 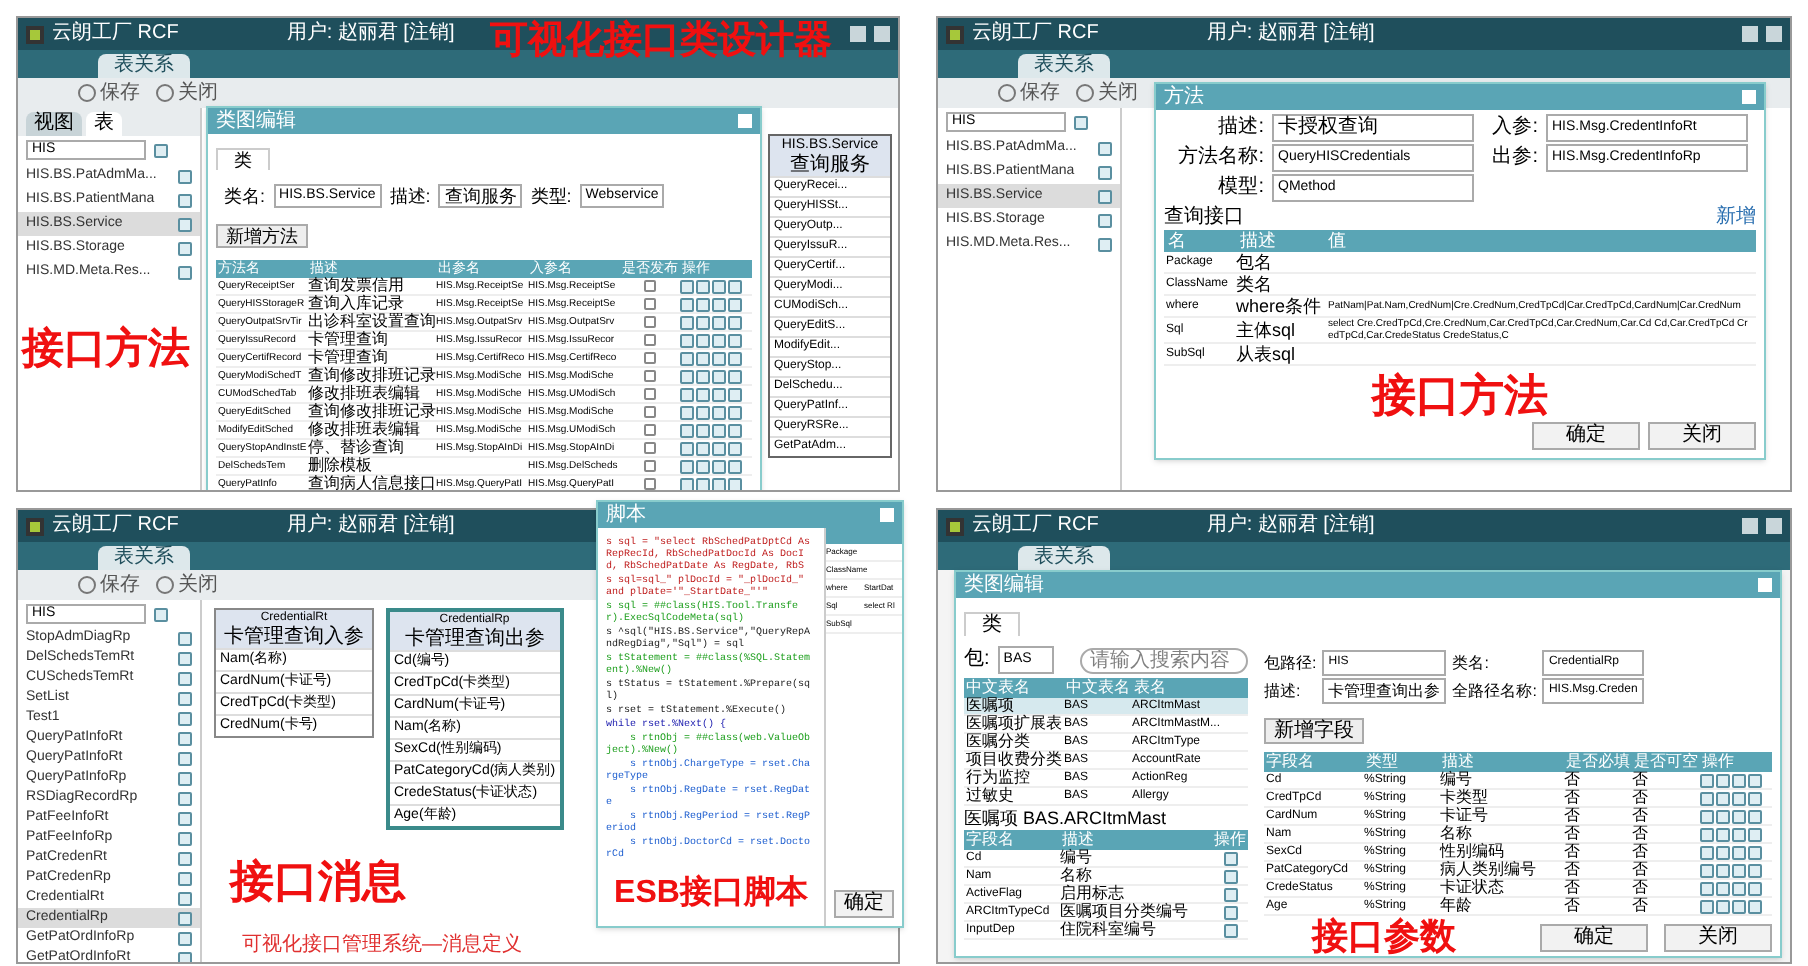 What do you see at coordinates (382, 945) in the screenshot?
I see `diagram-caption: 可视化接口管理系统—消息定义` at bounding box center [382, 945].